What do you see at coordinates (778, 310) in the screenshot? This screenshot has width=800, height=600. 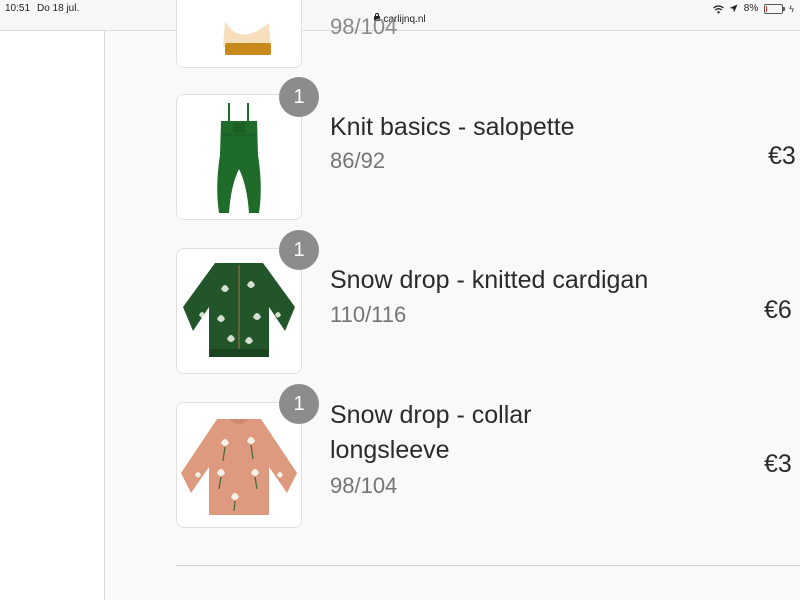 I see `item-price: €6` at bounding box center [778, 310].